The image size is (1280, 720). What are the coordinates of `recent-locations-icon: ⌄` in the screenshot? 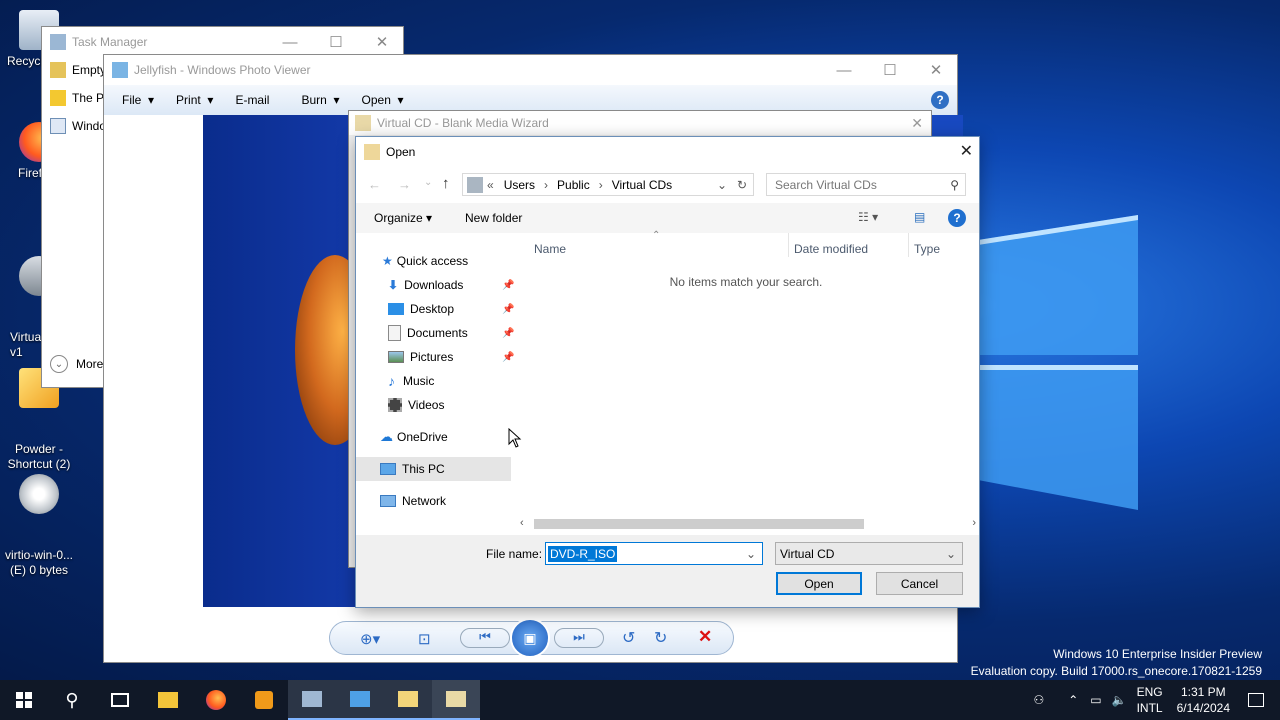 It's located at (428, 182).